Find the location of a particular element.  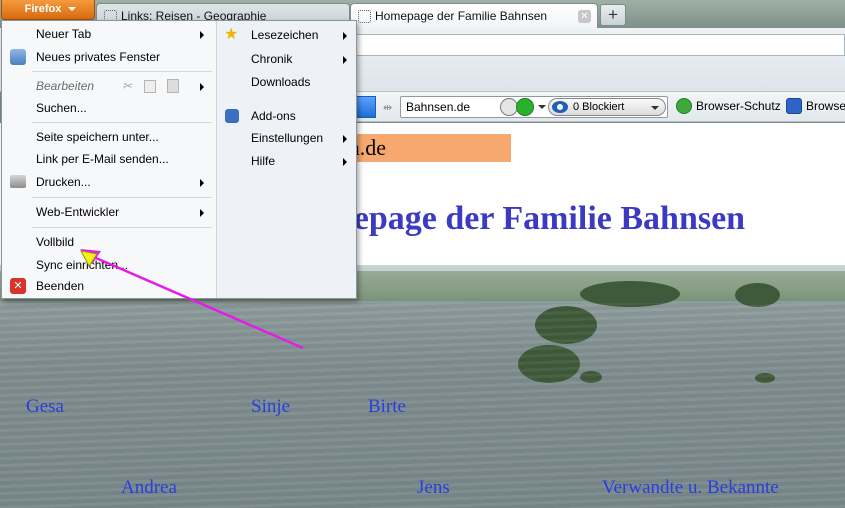

paste-icon is located at coordinates (173, 86).